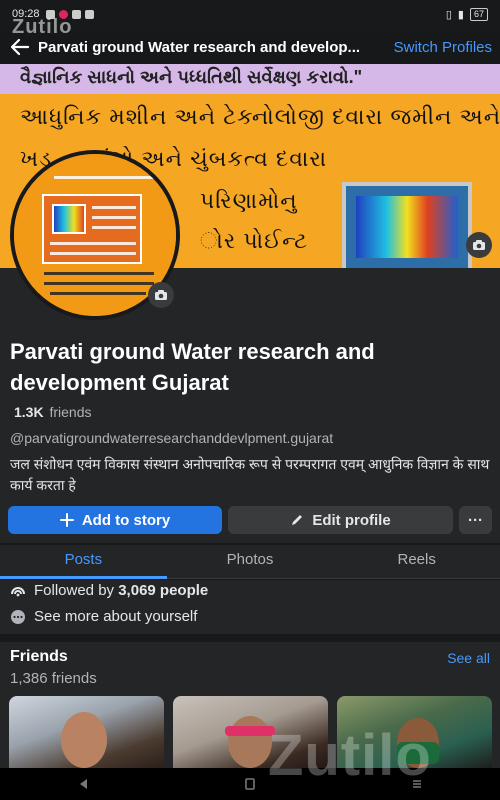  I want to click on followers-count: 3,069 people, so click(163, 590).